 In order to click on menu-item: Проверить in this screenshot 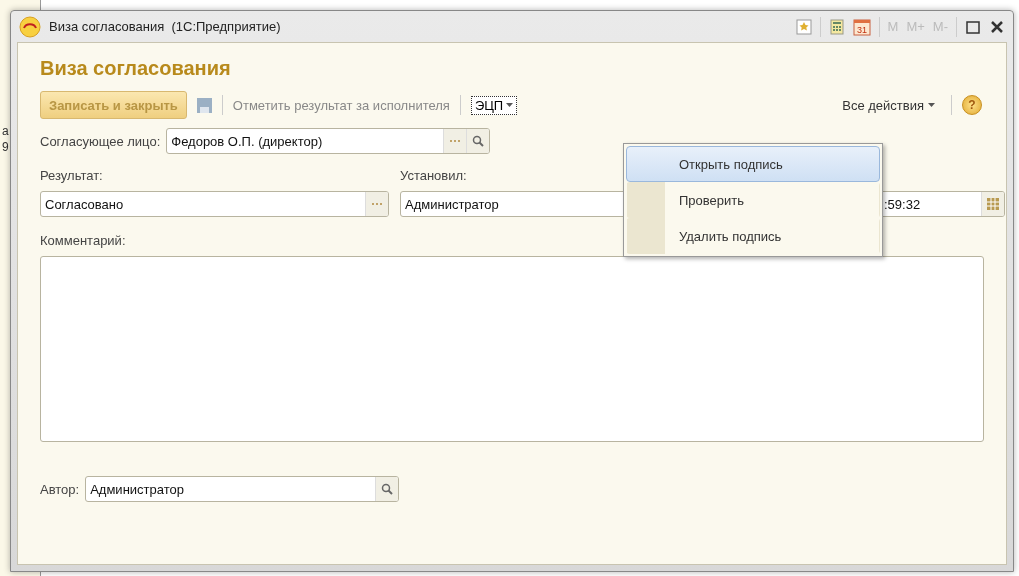, I will do `click(753, 200)`.